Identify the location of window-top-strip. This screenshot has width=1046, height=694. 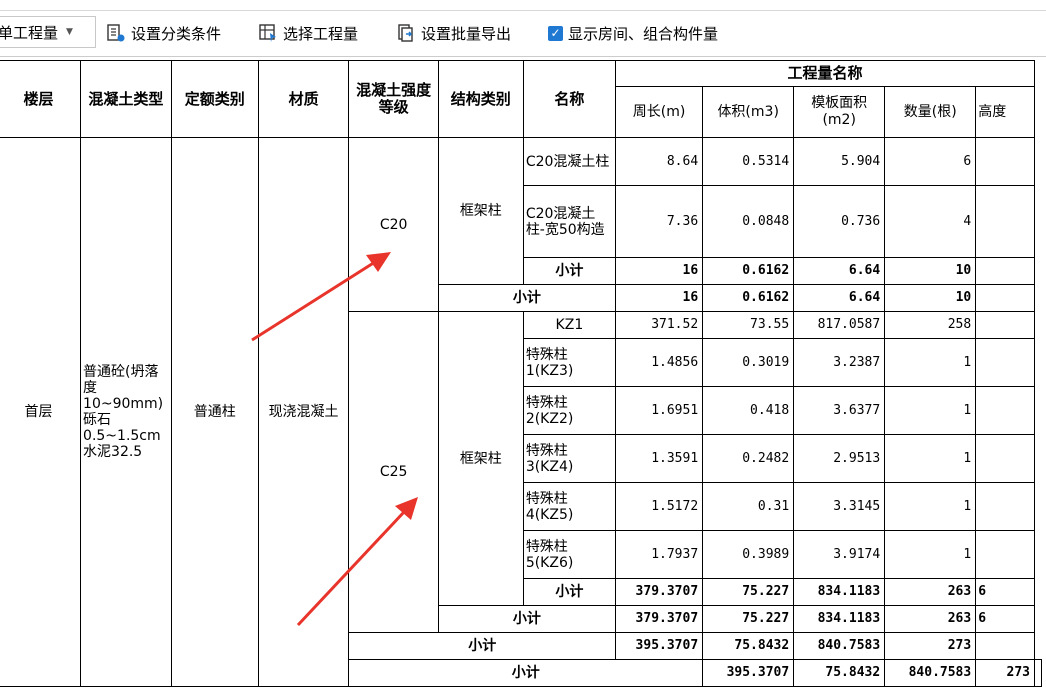
(523, 5).